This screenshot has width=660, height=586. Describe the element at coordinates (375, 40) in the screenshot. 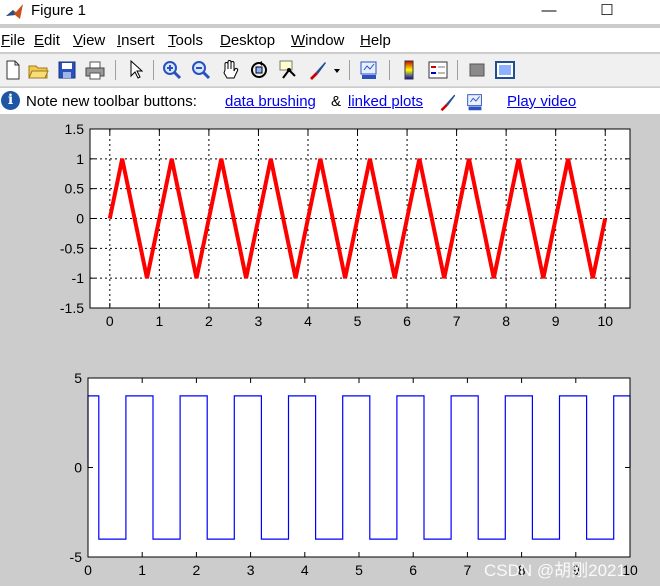

I see `menu-help: Help` at that location.